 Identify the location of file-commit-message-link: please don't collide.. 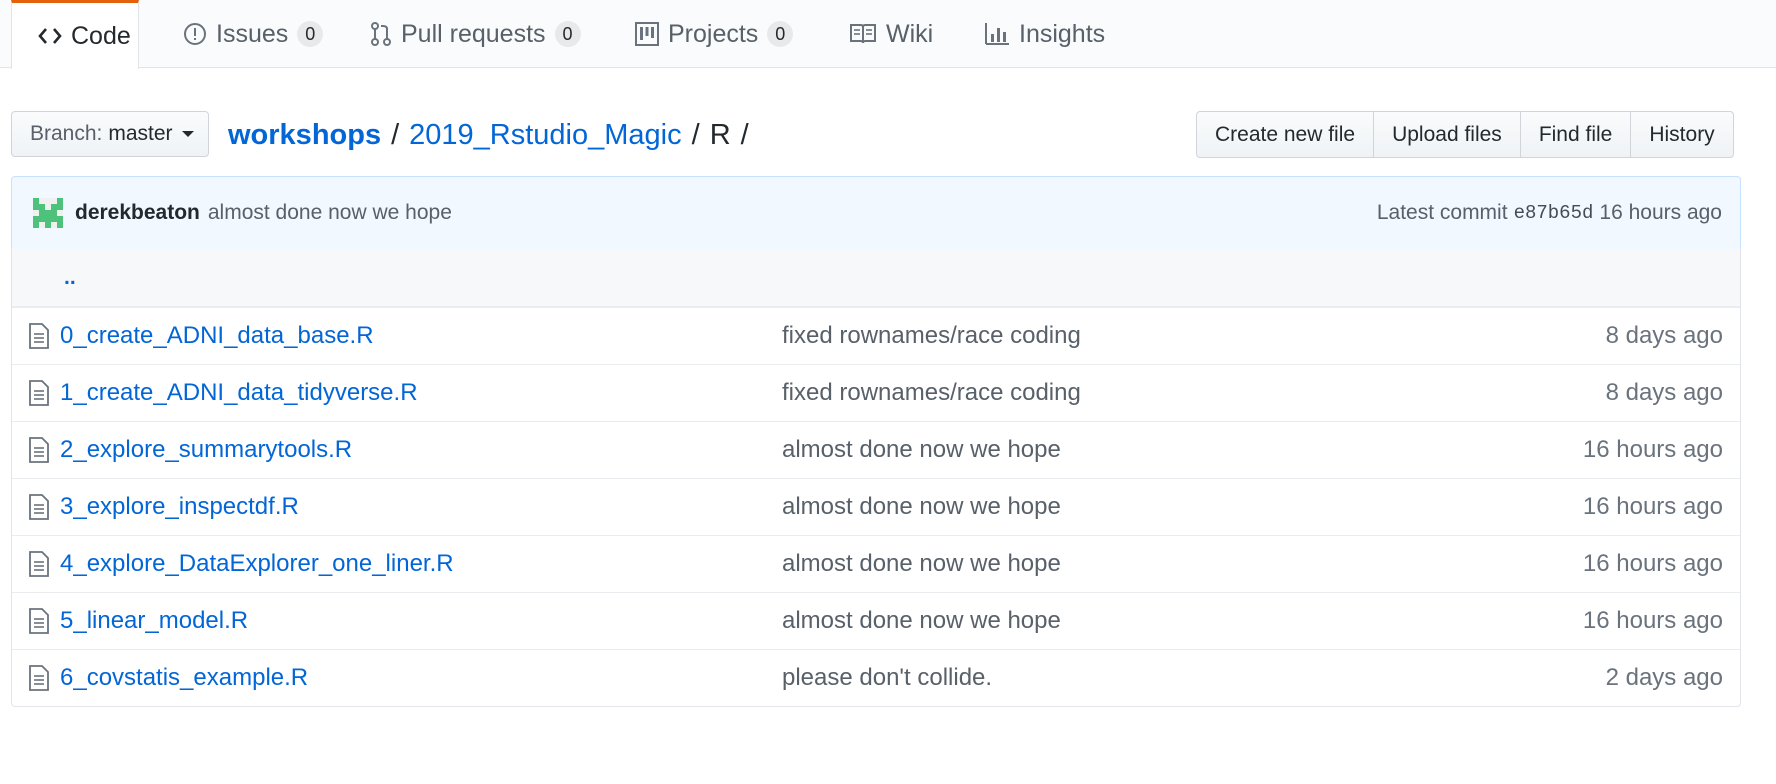
(887, 678).